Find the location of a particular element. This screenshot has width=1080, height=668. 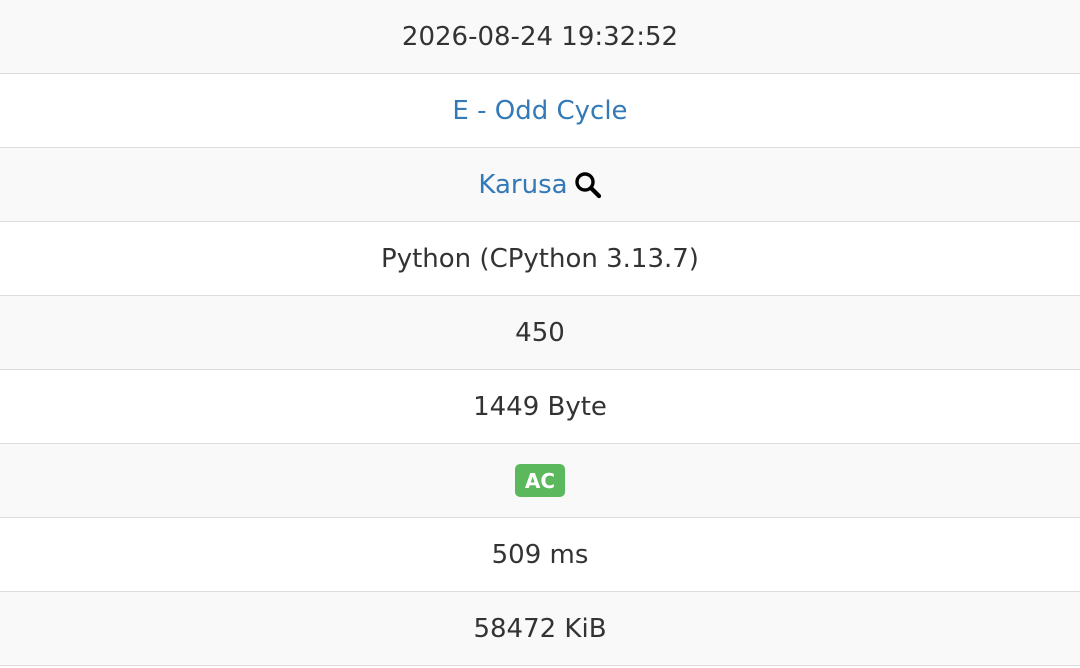

user-row: Karusa is located at coordinates (540, 185).